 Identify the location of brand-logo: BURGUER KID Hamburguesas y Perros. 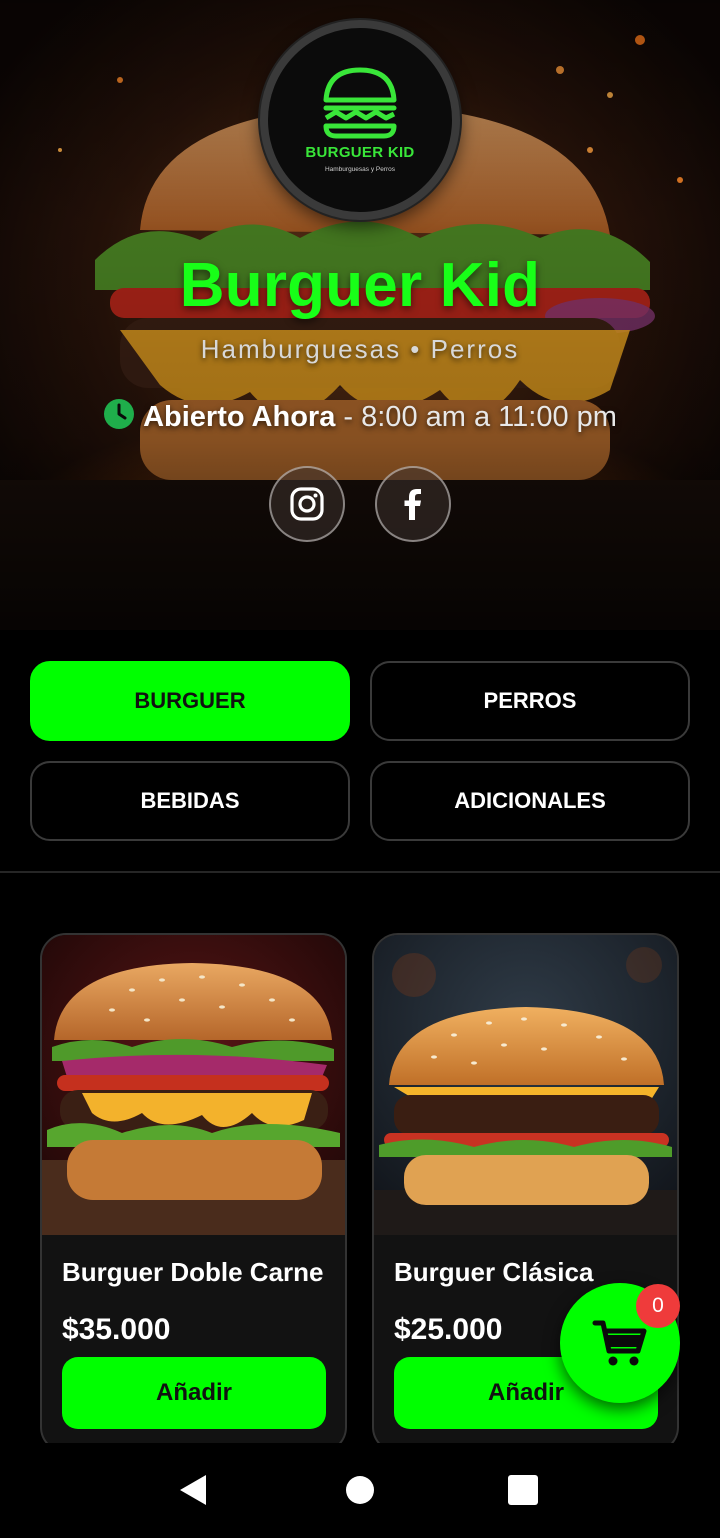
(360, 120).